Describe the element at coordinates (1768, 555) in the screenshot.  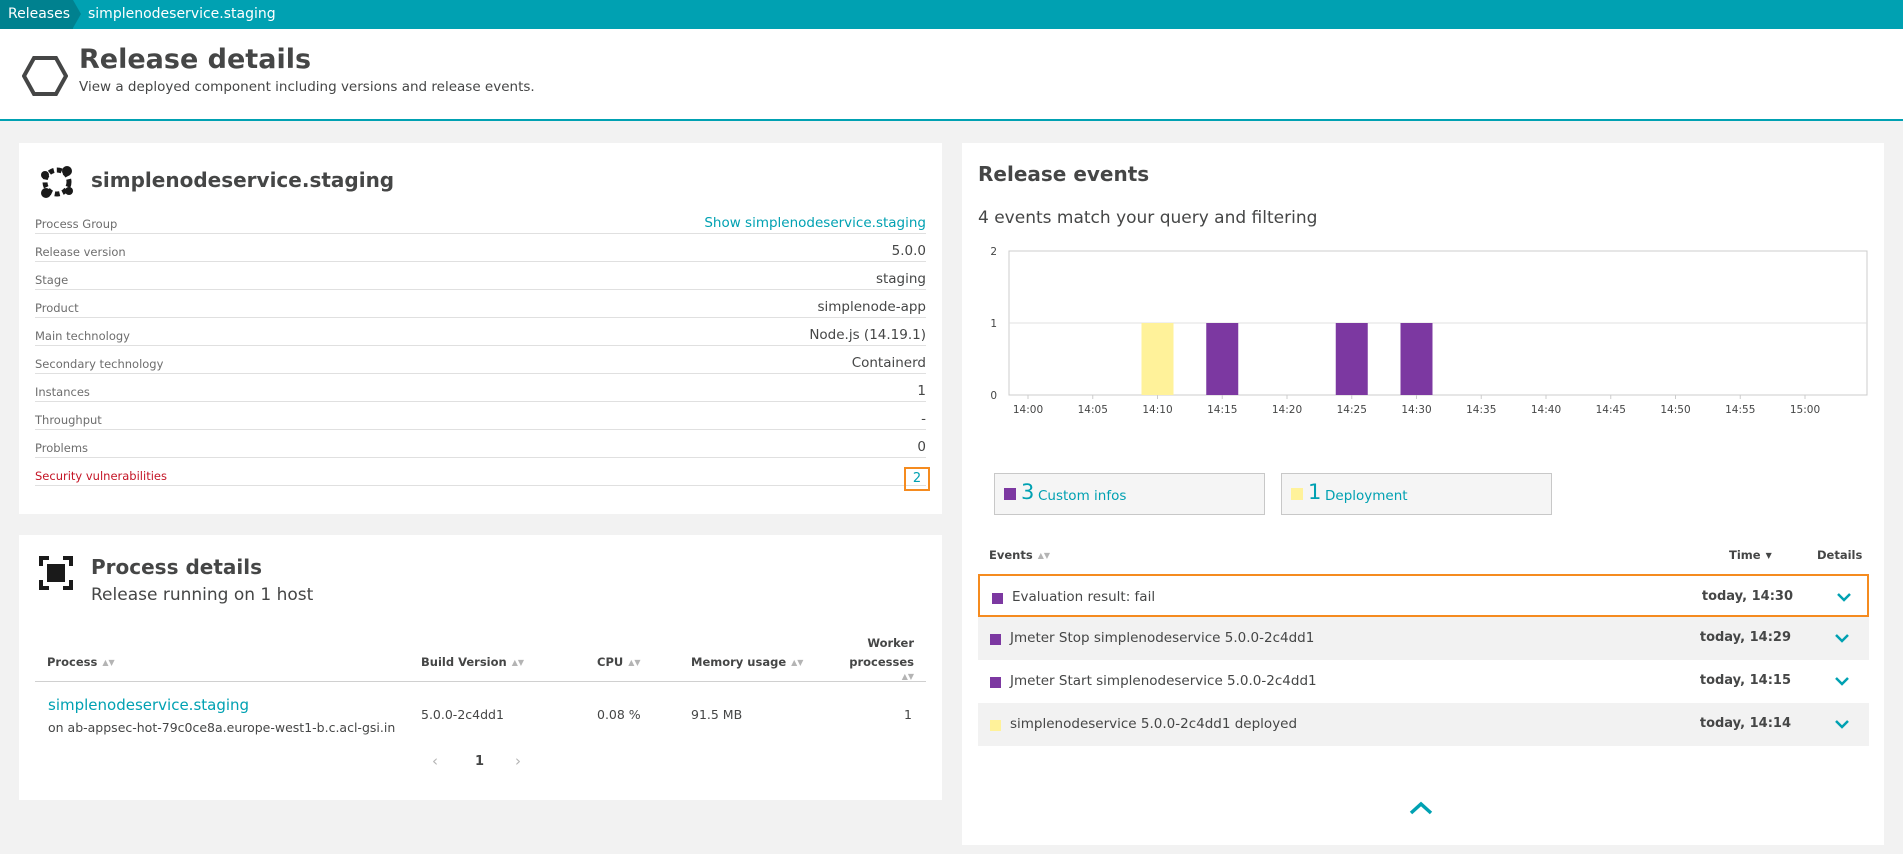
I see `sort-desc-icon: ▼` at that location.